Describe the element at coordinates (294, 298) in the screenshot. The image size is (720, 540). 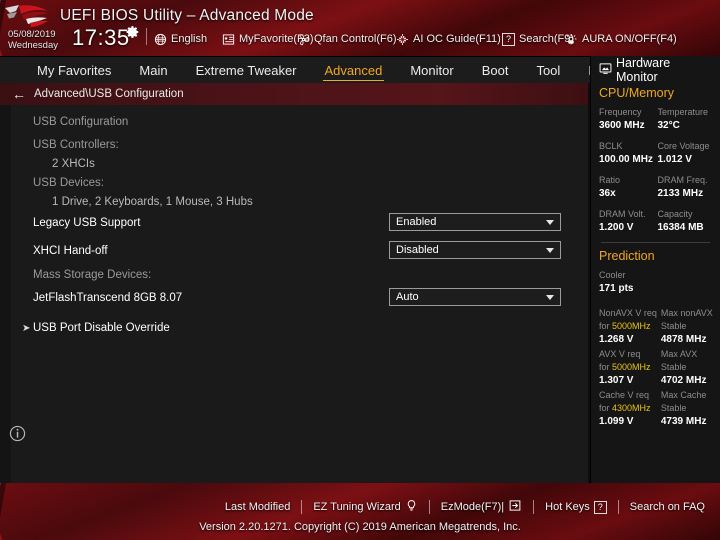
I see `row-jetflash-transcend: JetFlashTranscend 8GB 8.07 Auto` at that location.